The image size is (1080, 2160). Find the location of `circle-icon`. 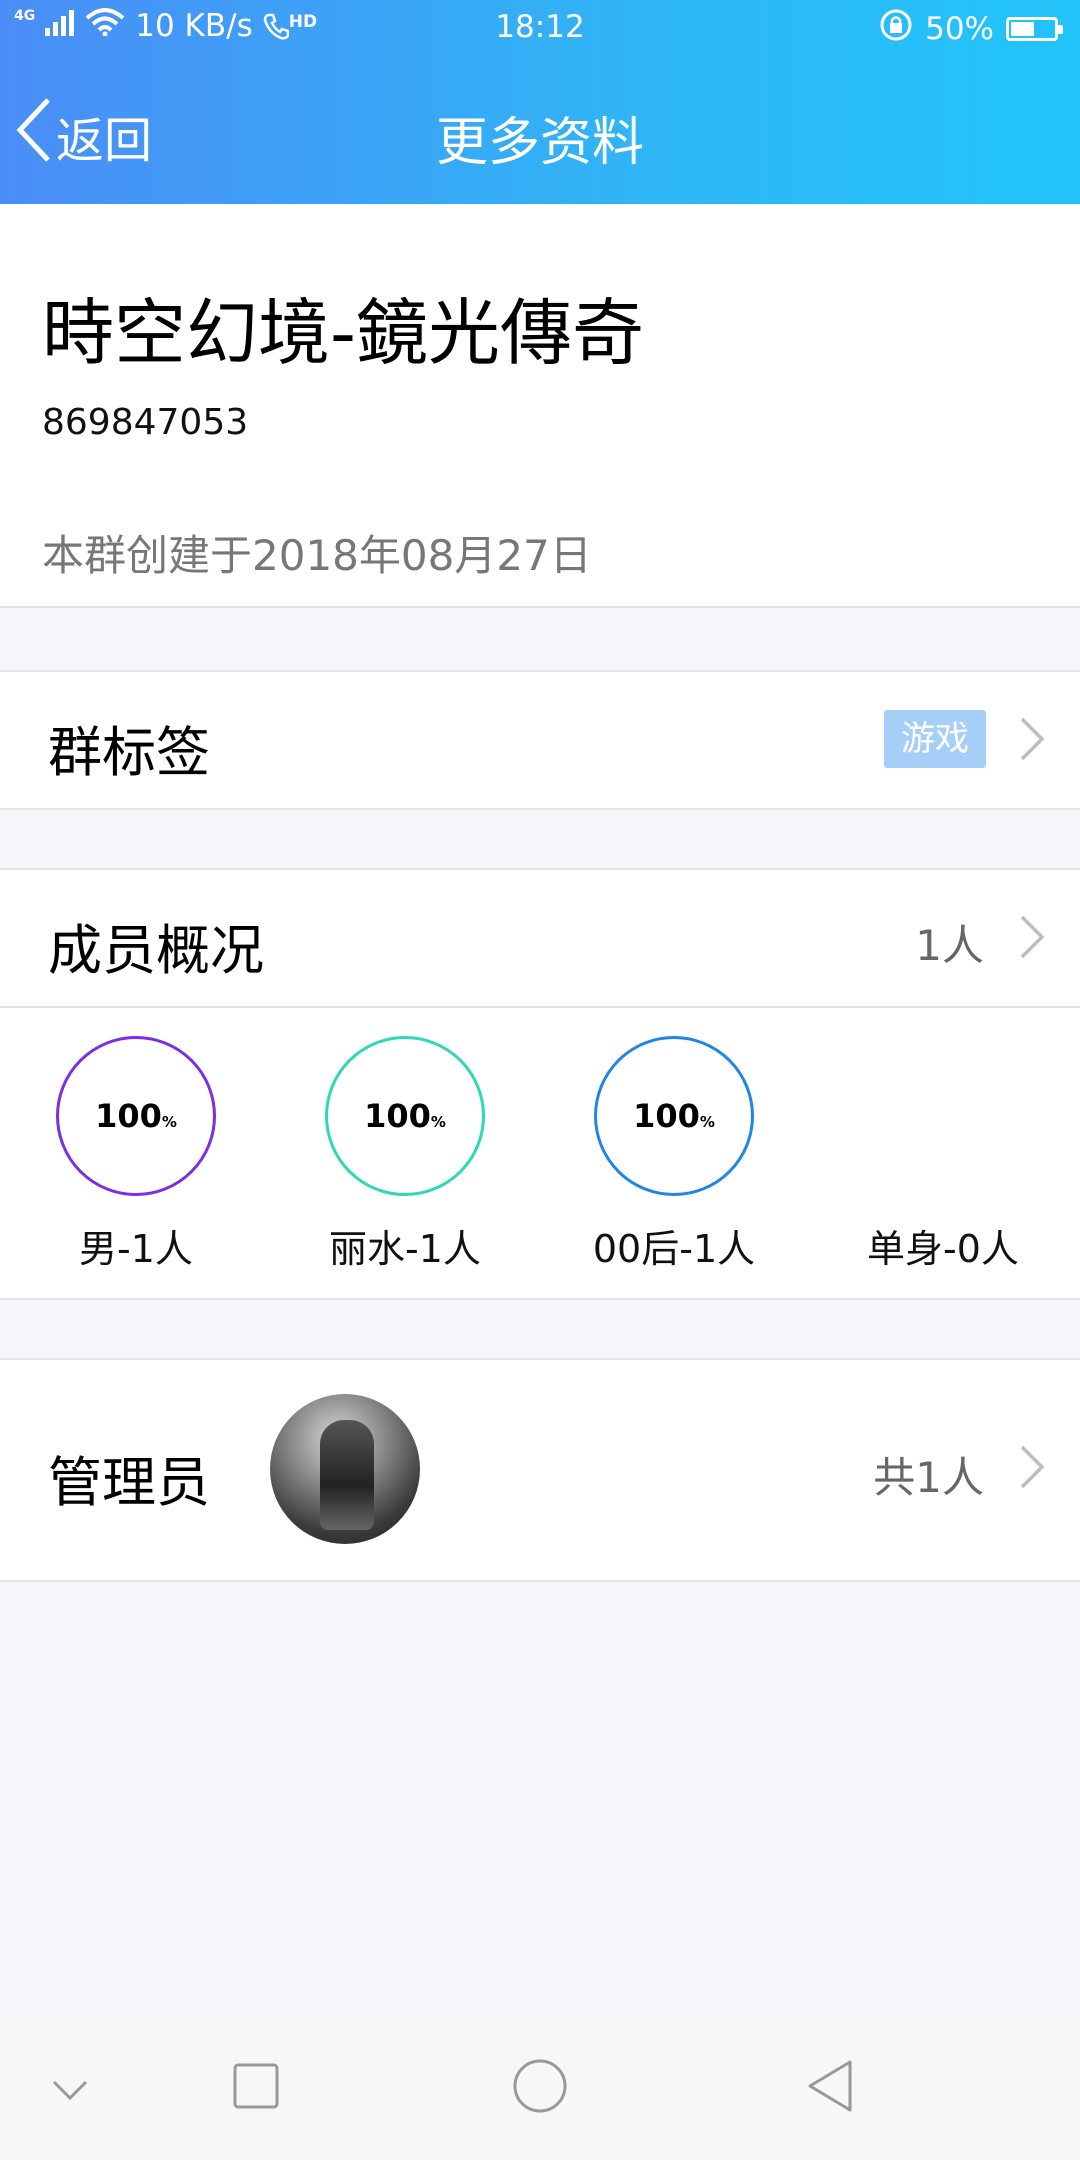

circle-icon is located at coordinates (540, 2088).